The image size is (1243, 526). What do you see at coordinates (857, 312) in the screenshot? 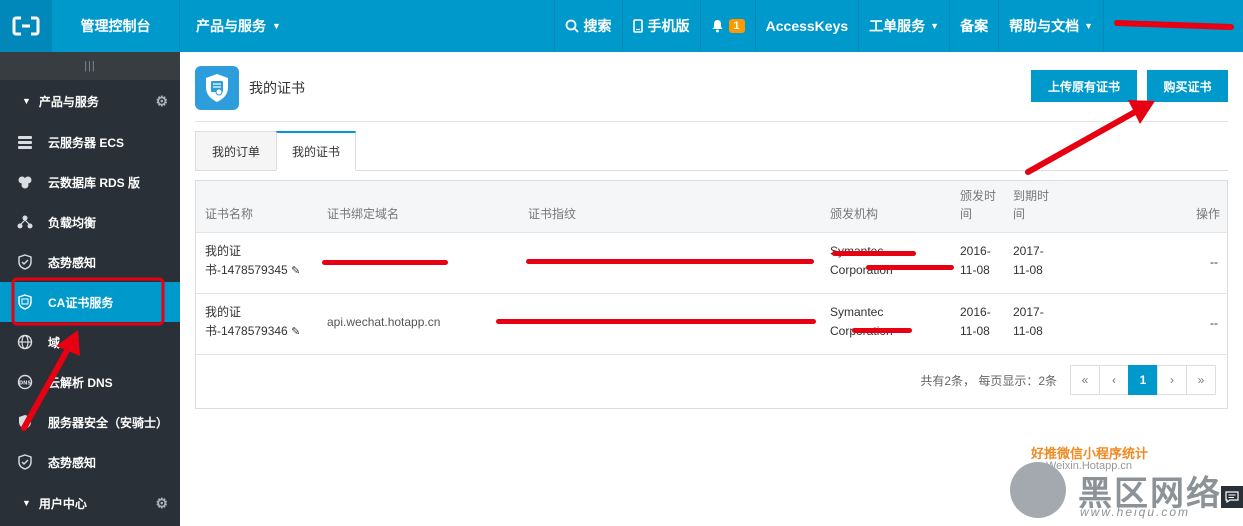
I see `cert-issuer-line1: Symantec` at bounding box center [857, 312].